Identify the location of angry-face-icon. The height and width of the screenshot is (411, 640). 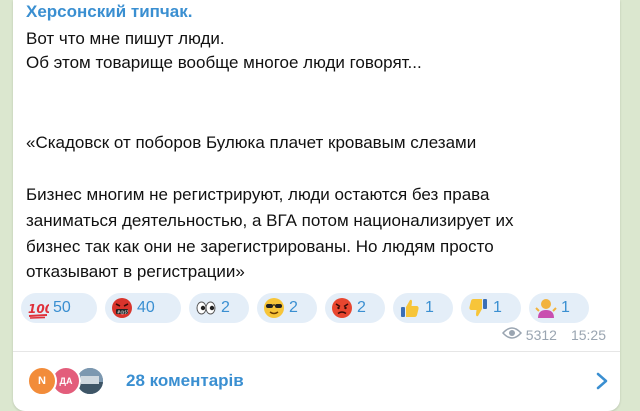
(342, 308).